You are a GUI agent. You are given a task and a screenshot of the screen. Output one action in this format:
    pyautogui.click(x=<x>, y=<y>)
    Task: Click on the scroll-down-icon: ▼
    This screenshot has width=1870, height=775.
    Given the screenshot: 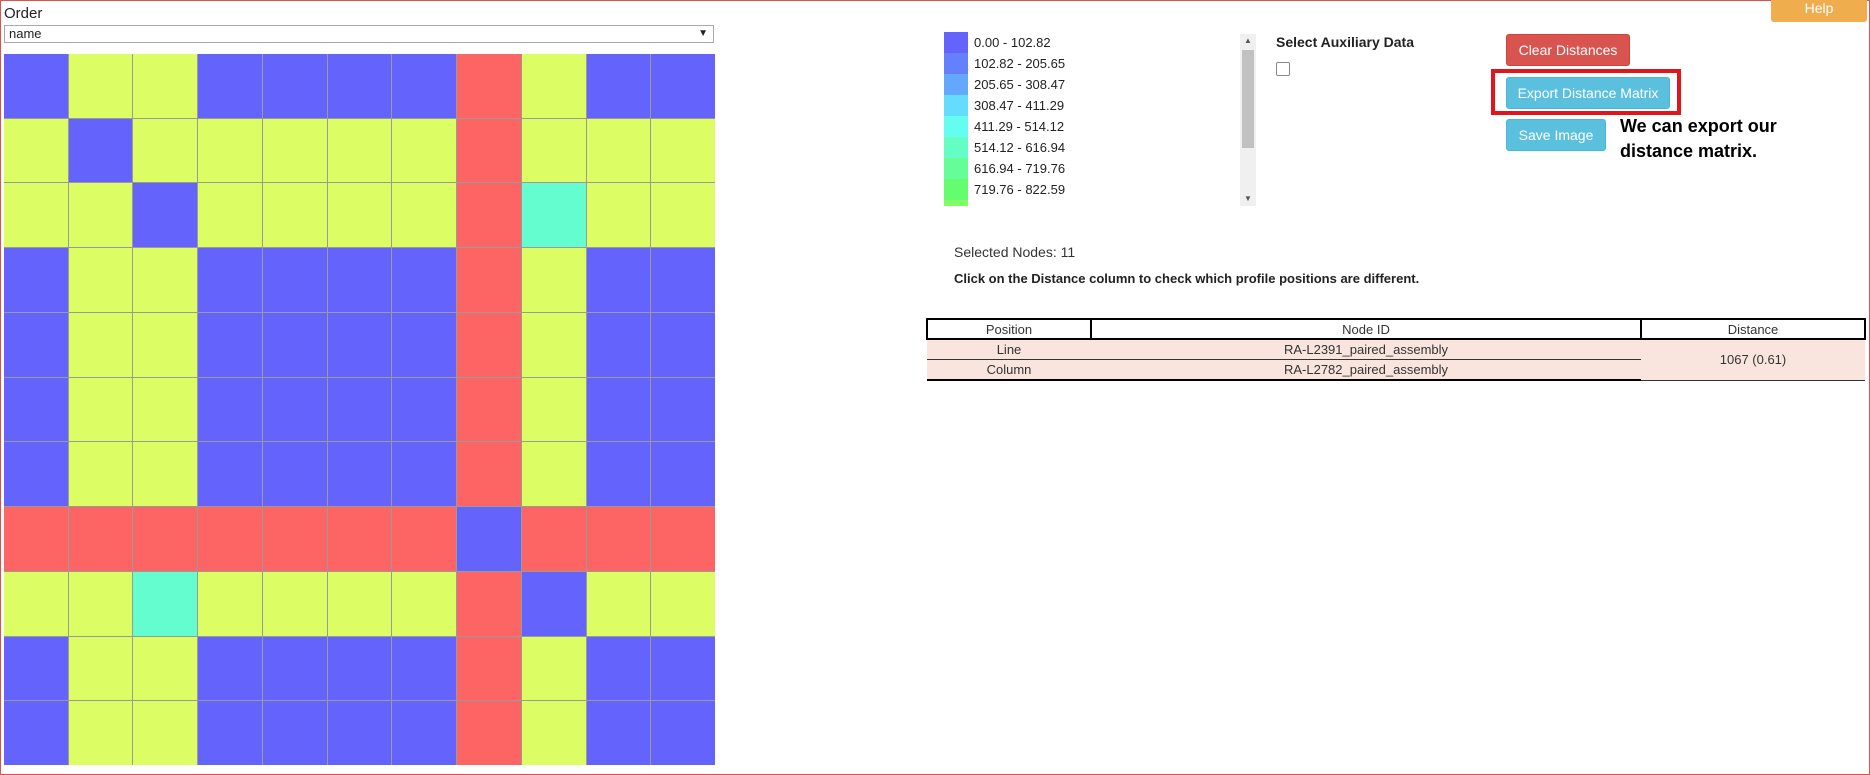 What is the action you would take?
    pyautogui.click(x=1248, y=199)
    